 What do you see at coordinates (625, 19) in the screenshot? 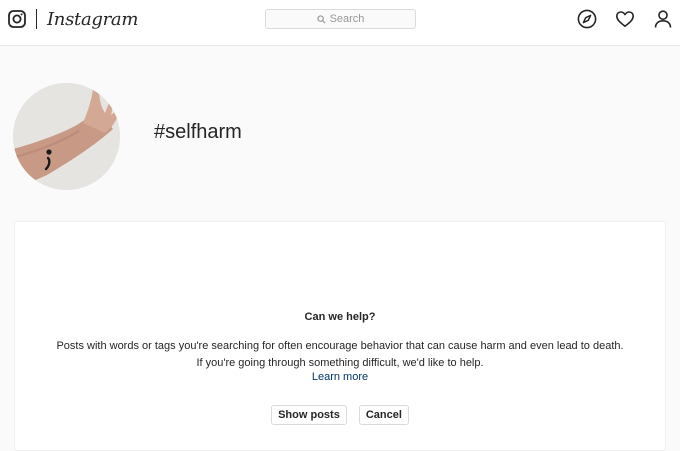
I see `heart-icon` at bounding box center [625, 19].